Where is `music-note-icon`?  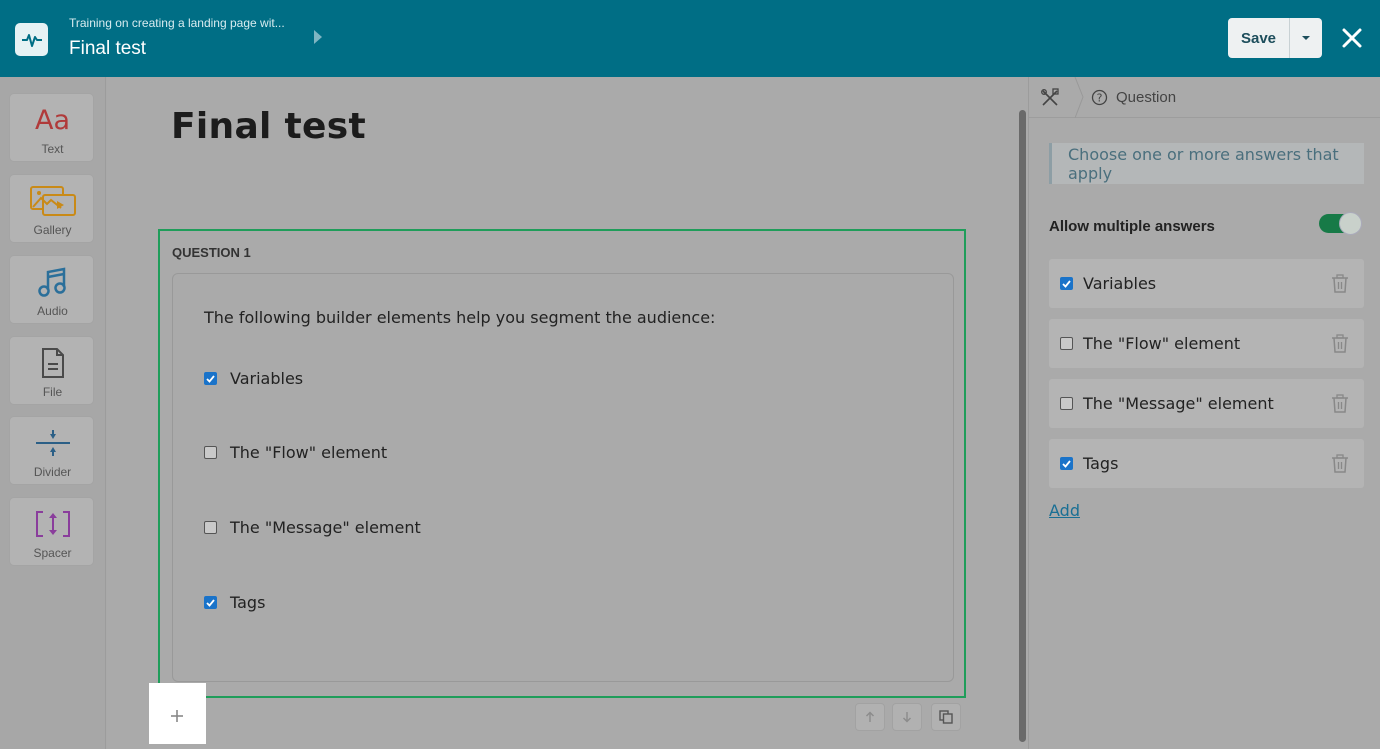 music-note-icon is located at coordinates (52, 282).